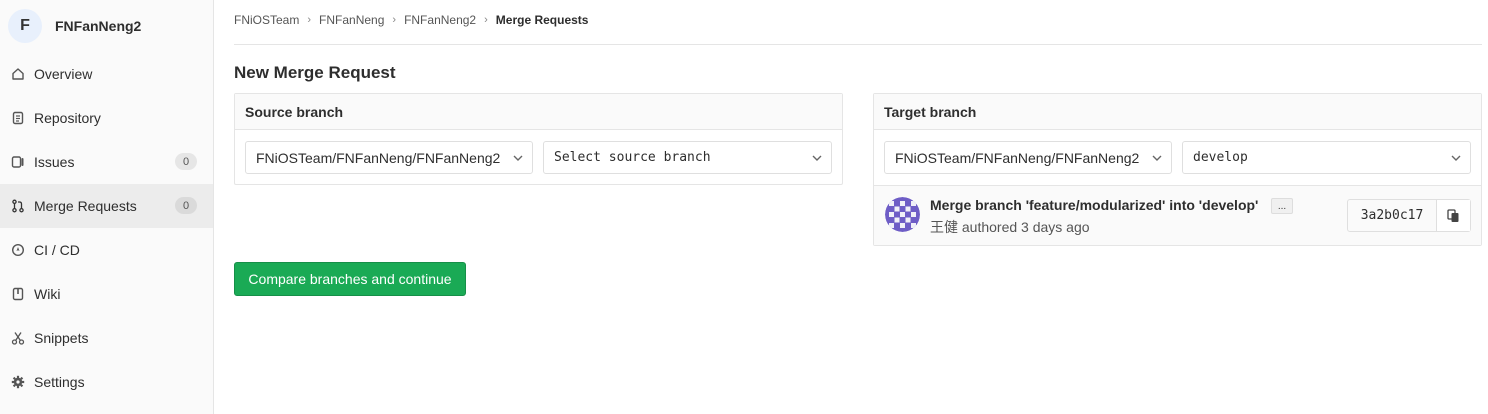 The height and width of the screenshot is (414, 1488). Describe the element at coordinates (106, 382) in the screenshot. I see `sidebar-item-settings: Settings` at that location.